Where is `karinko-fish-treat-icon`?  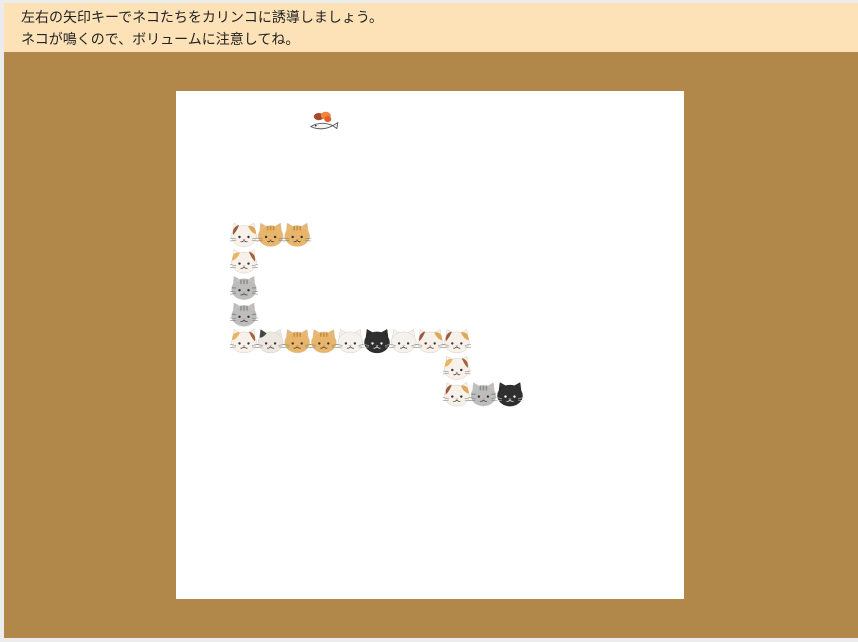
karinko-fish-treat-icon is located at coordinates (324, 120).